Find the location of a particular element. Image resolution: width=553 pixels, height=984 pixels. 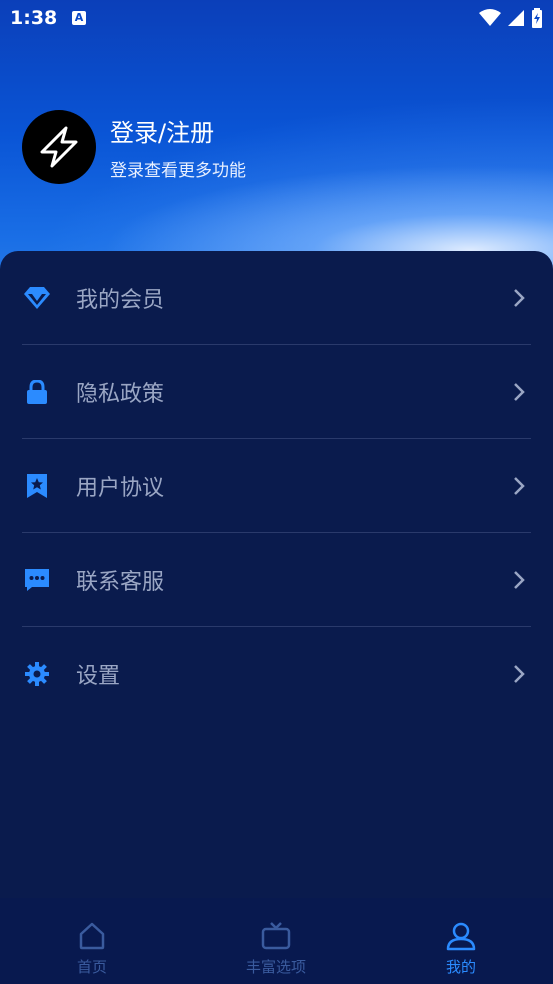

home-icon is located at coordinates (92, 936).